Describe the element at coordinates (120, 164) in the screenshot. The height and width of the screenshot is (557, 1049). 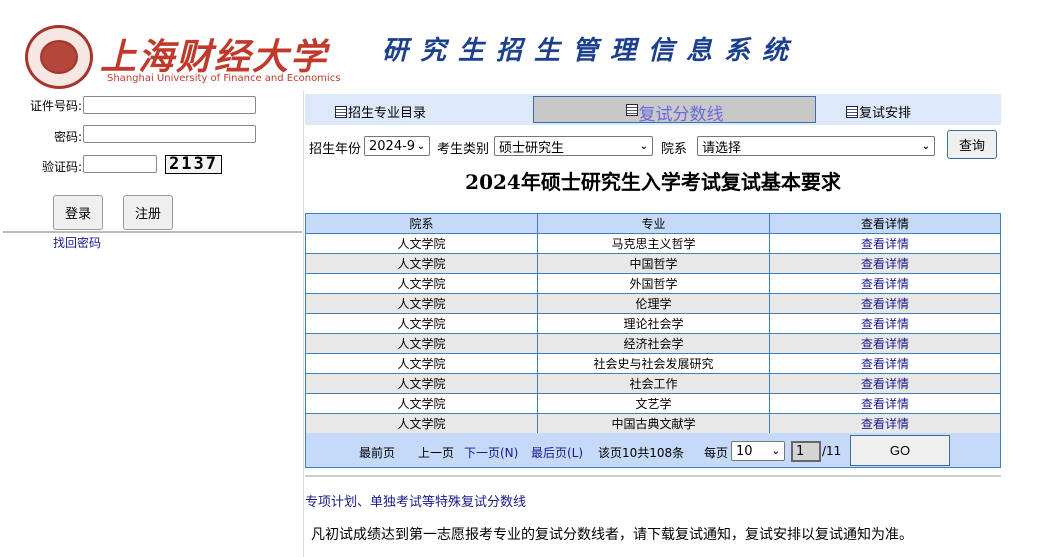
I see `captcha-input` at that location.